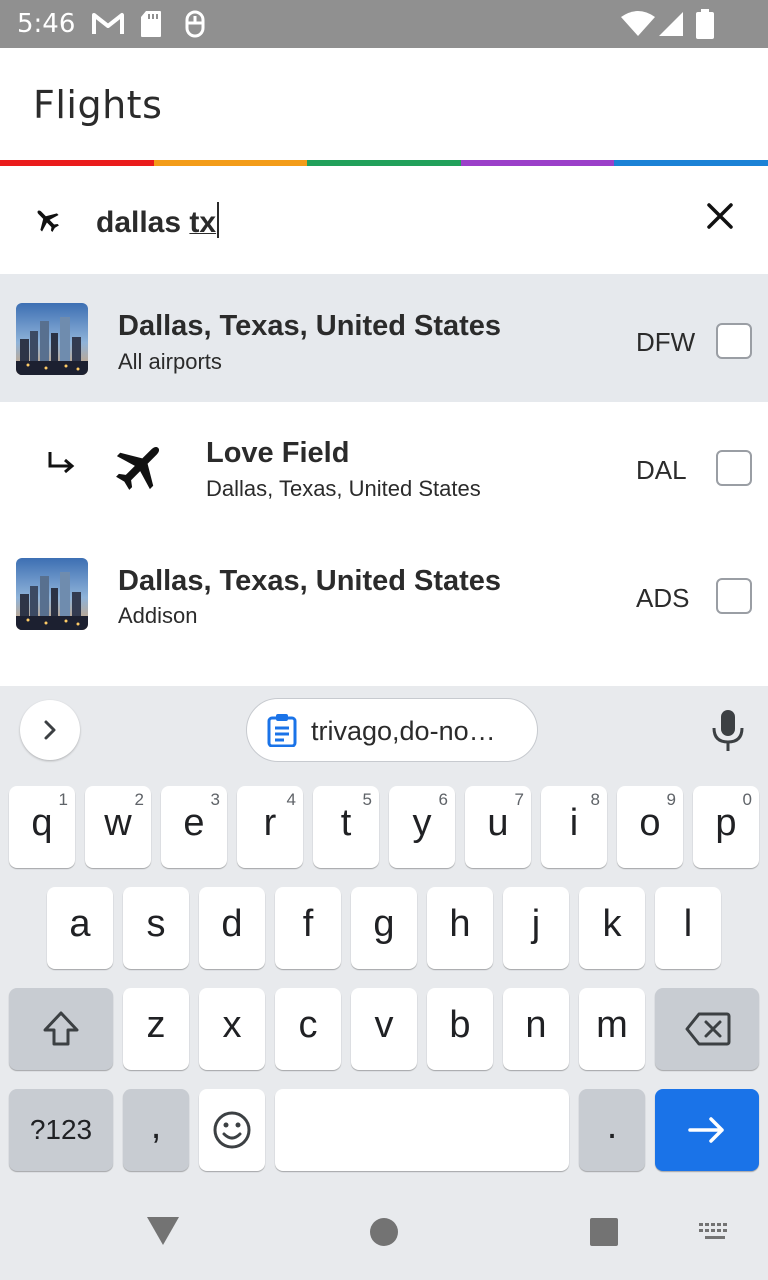 The image size is (768, 1280). Describe the element at coordinates (384, 24) in the screenshot. I see `status-bar: 5:46` at that location.